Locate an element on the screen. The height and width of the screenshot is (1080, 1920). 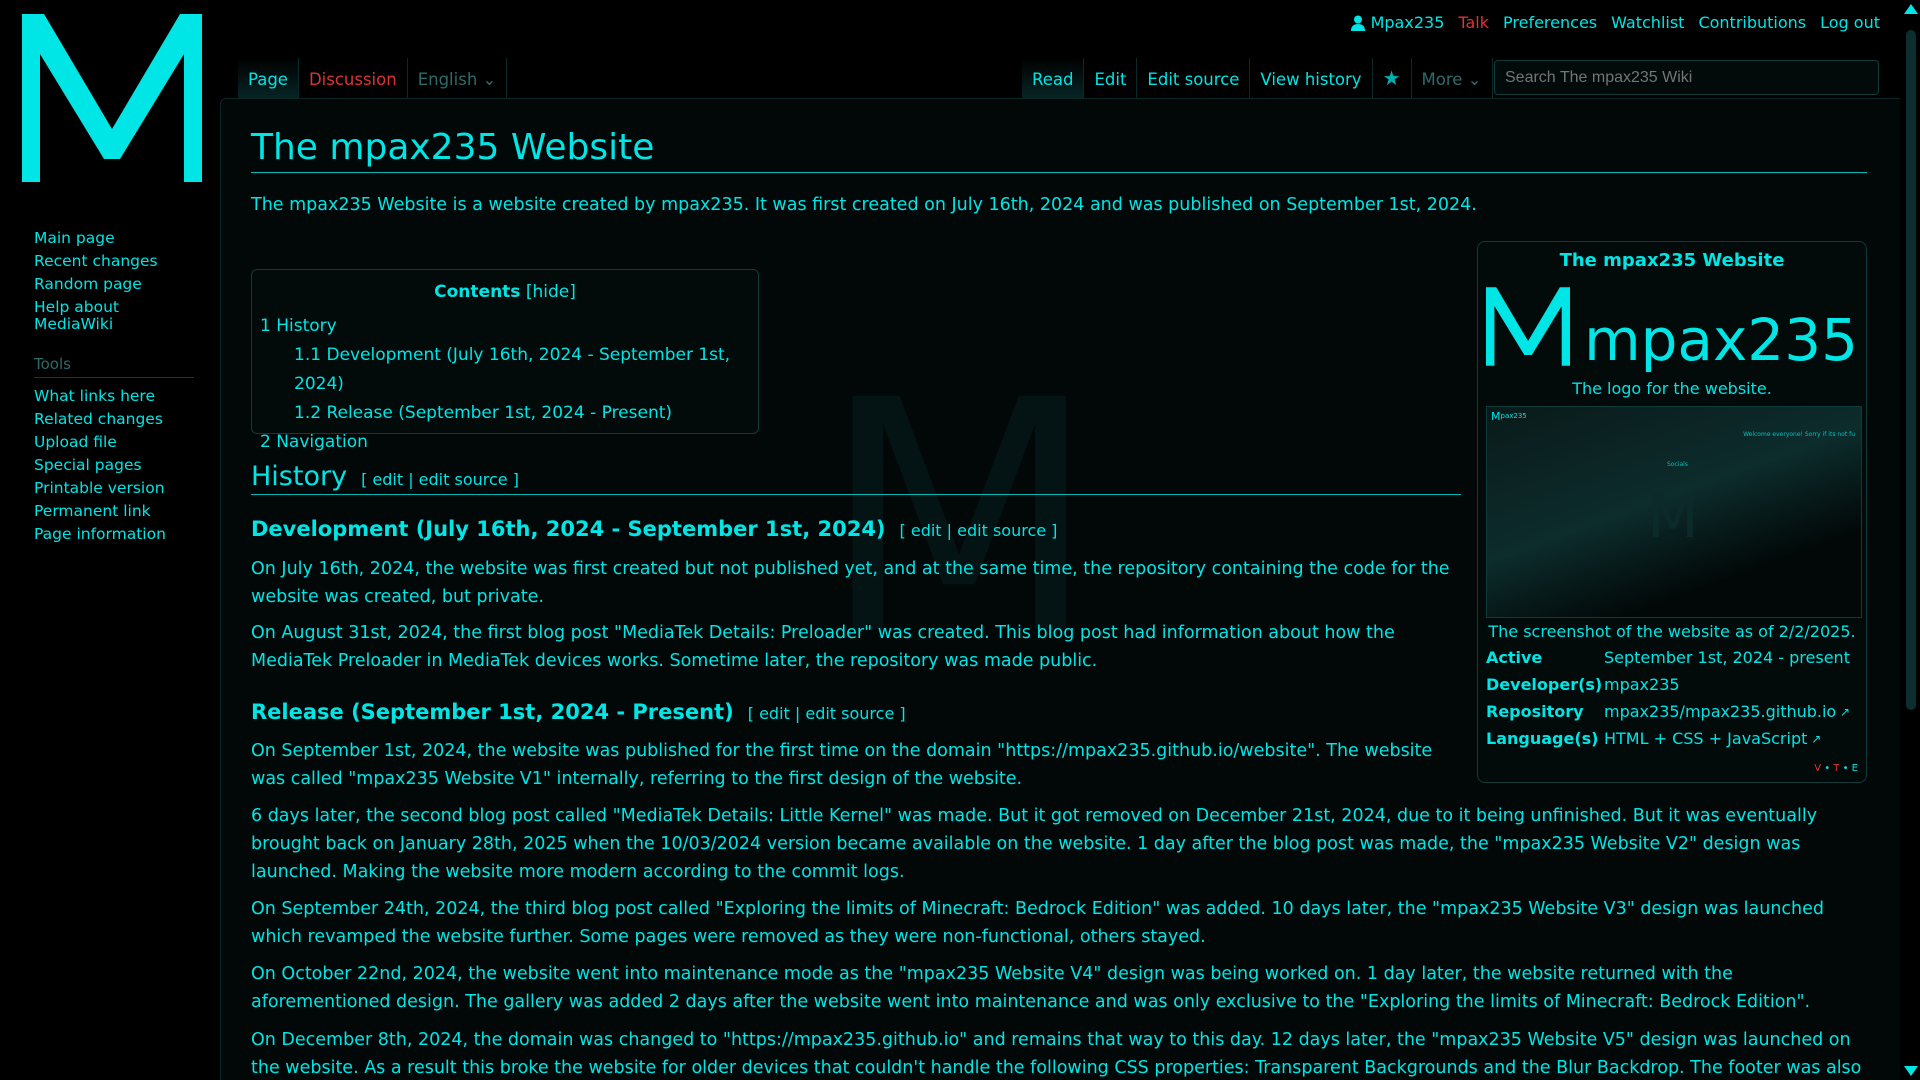
username-link: Mpax235 is located at coordinates (1408, 22).